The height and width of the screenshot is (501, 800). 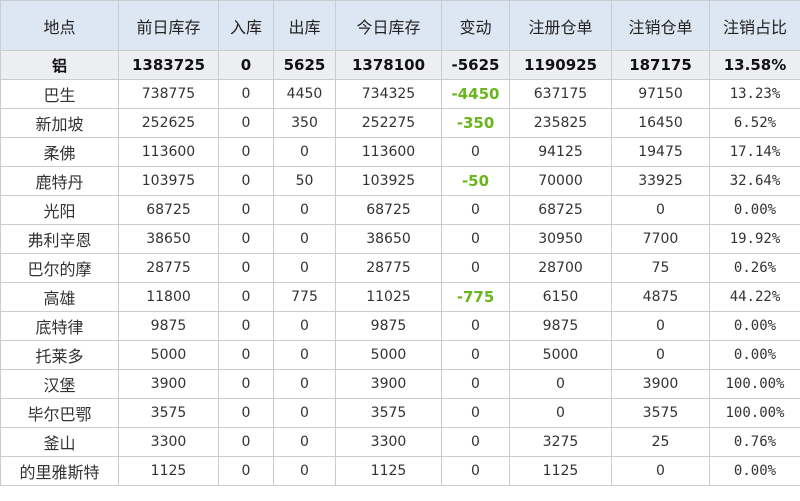 What do you see at coordinates (168, 326) in the screenshot?
I see `cell-prev-stock: 9875` at bounding box center [168, 326].